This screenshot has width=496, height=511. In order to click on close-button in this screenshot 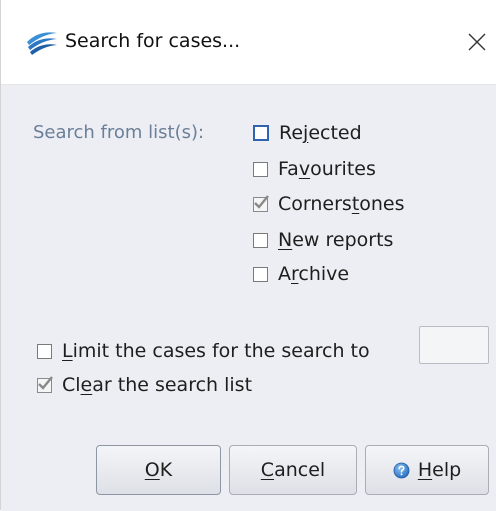, I will do `click(477, 42)`.